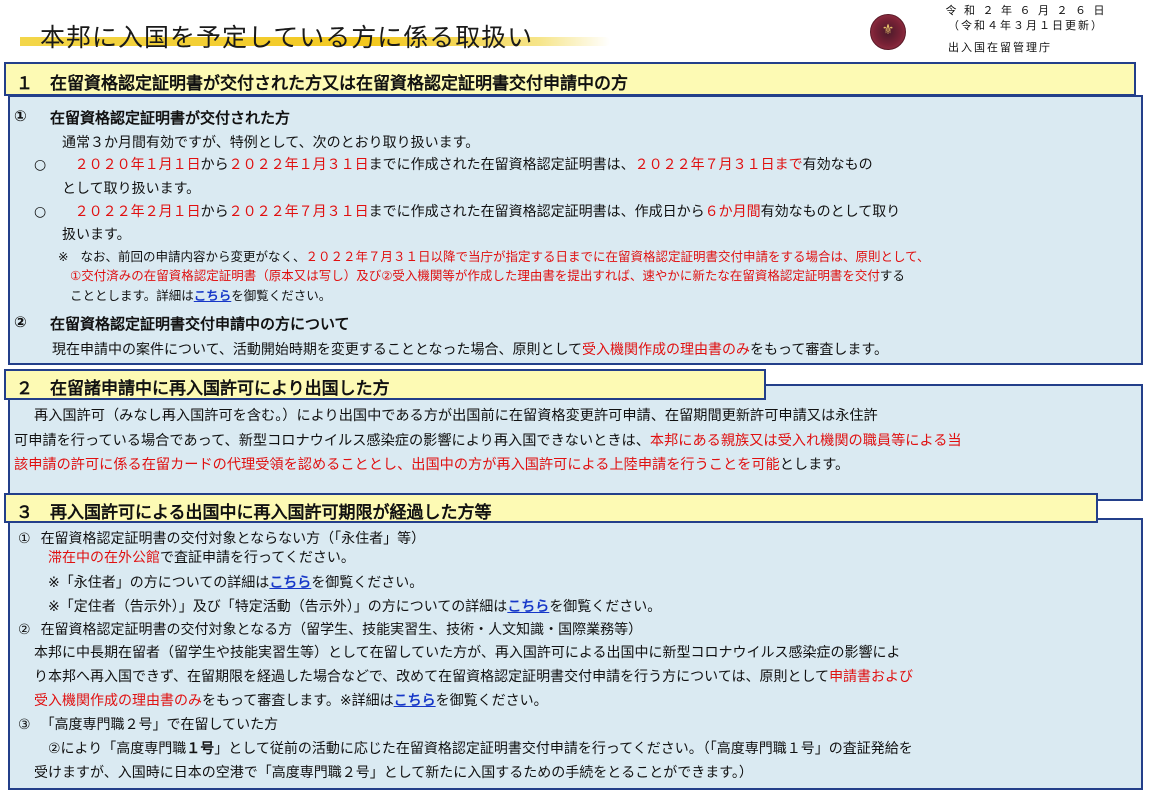 The image size is (1152, 797). I want to click on section3-item3-title: ③ 「高度専門職２号」で在留していた方, so click(148, 725).